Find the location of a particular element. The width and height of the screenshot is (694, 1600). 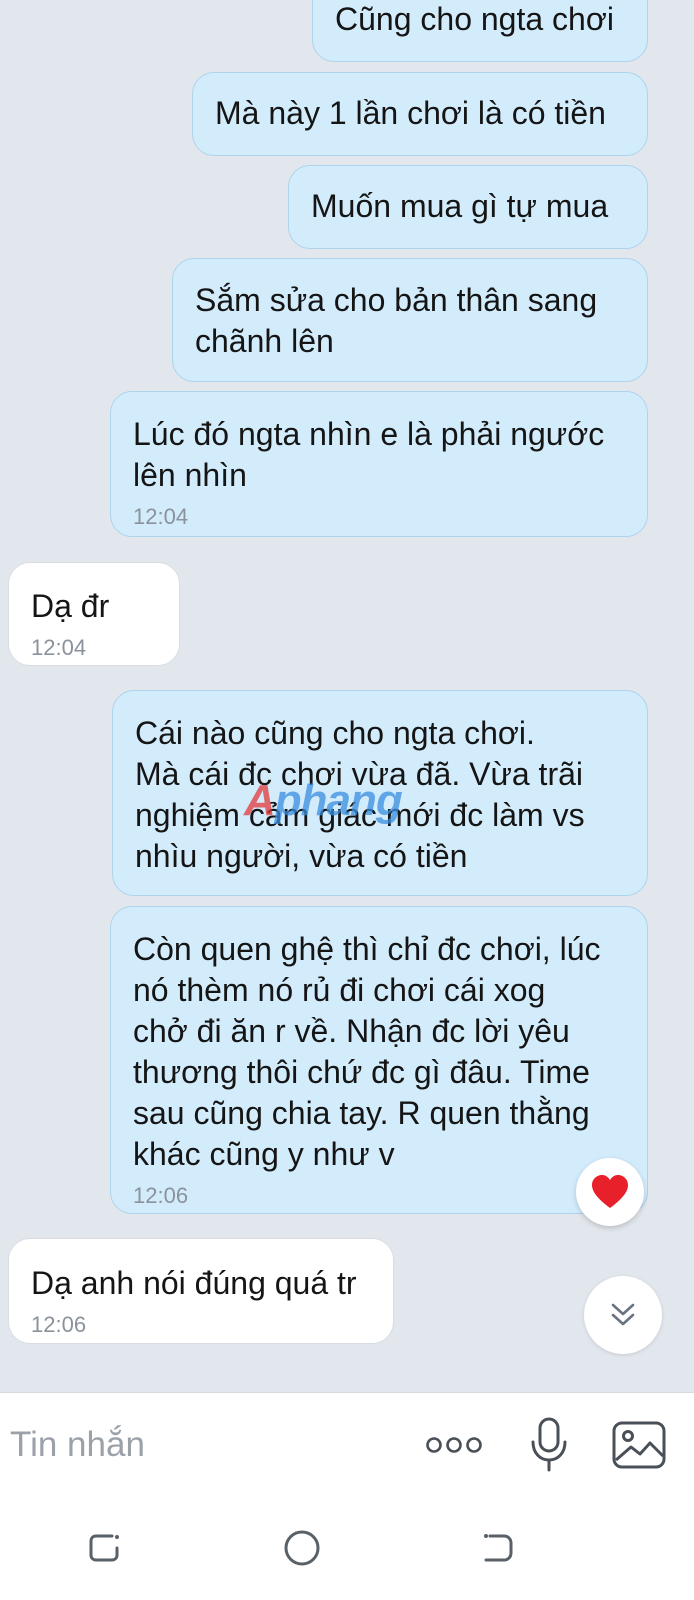

message-bubble-sent: Cũng cho ngta chơi is located at coordinates (480, 31).